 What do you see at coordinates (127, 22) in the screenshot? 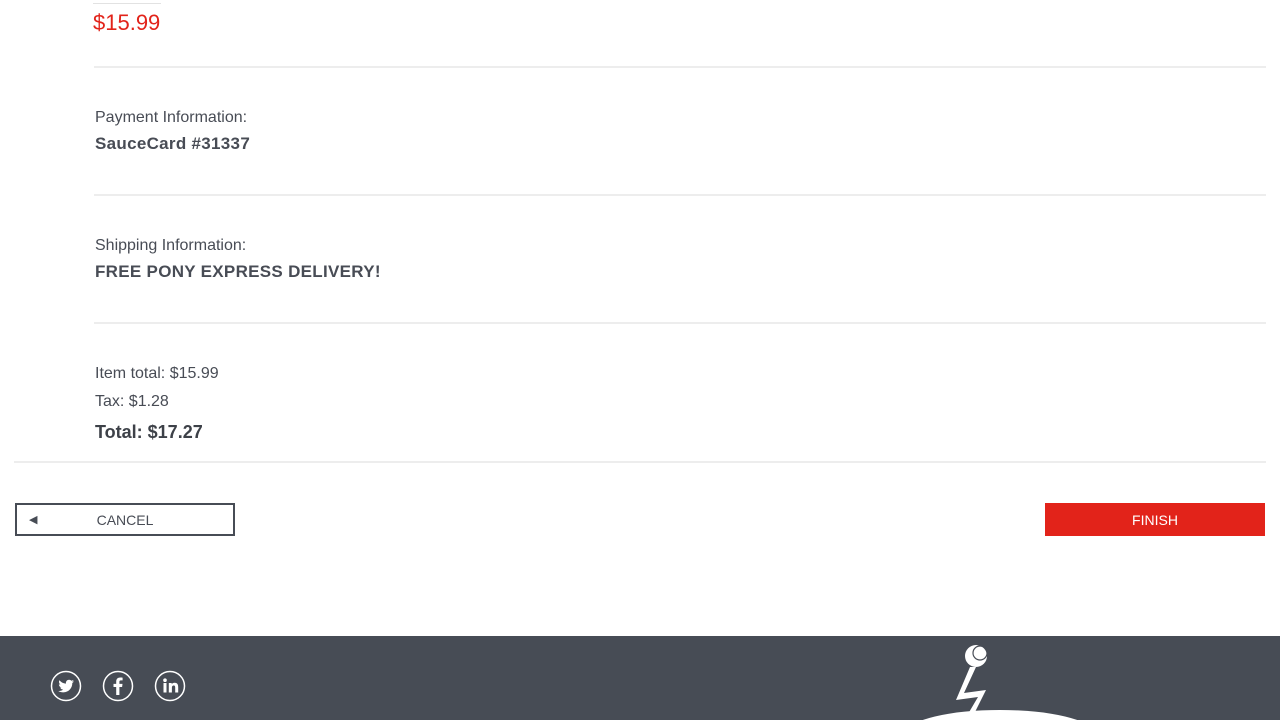
I see `item-price: $15.99` at bounding box center [127, 22].